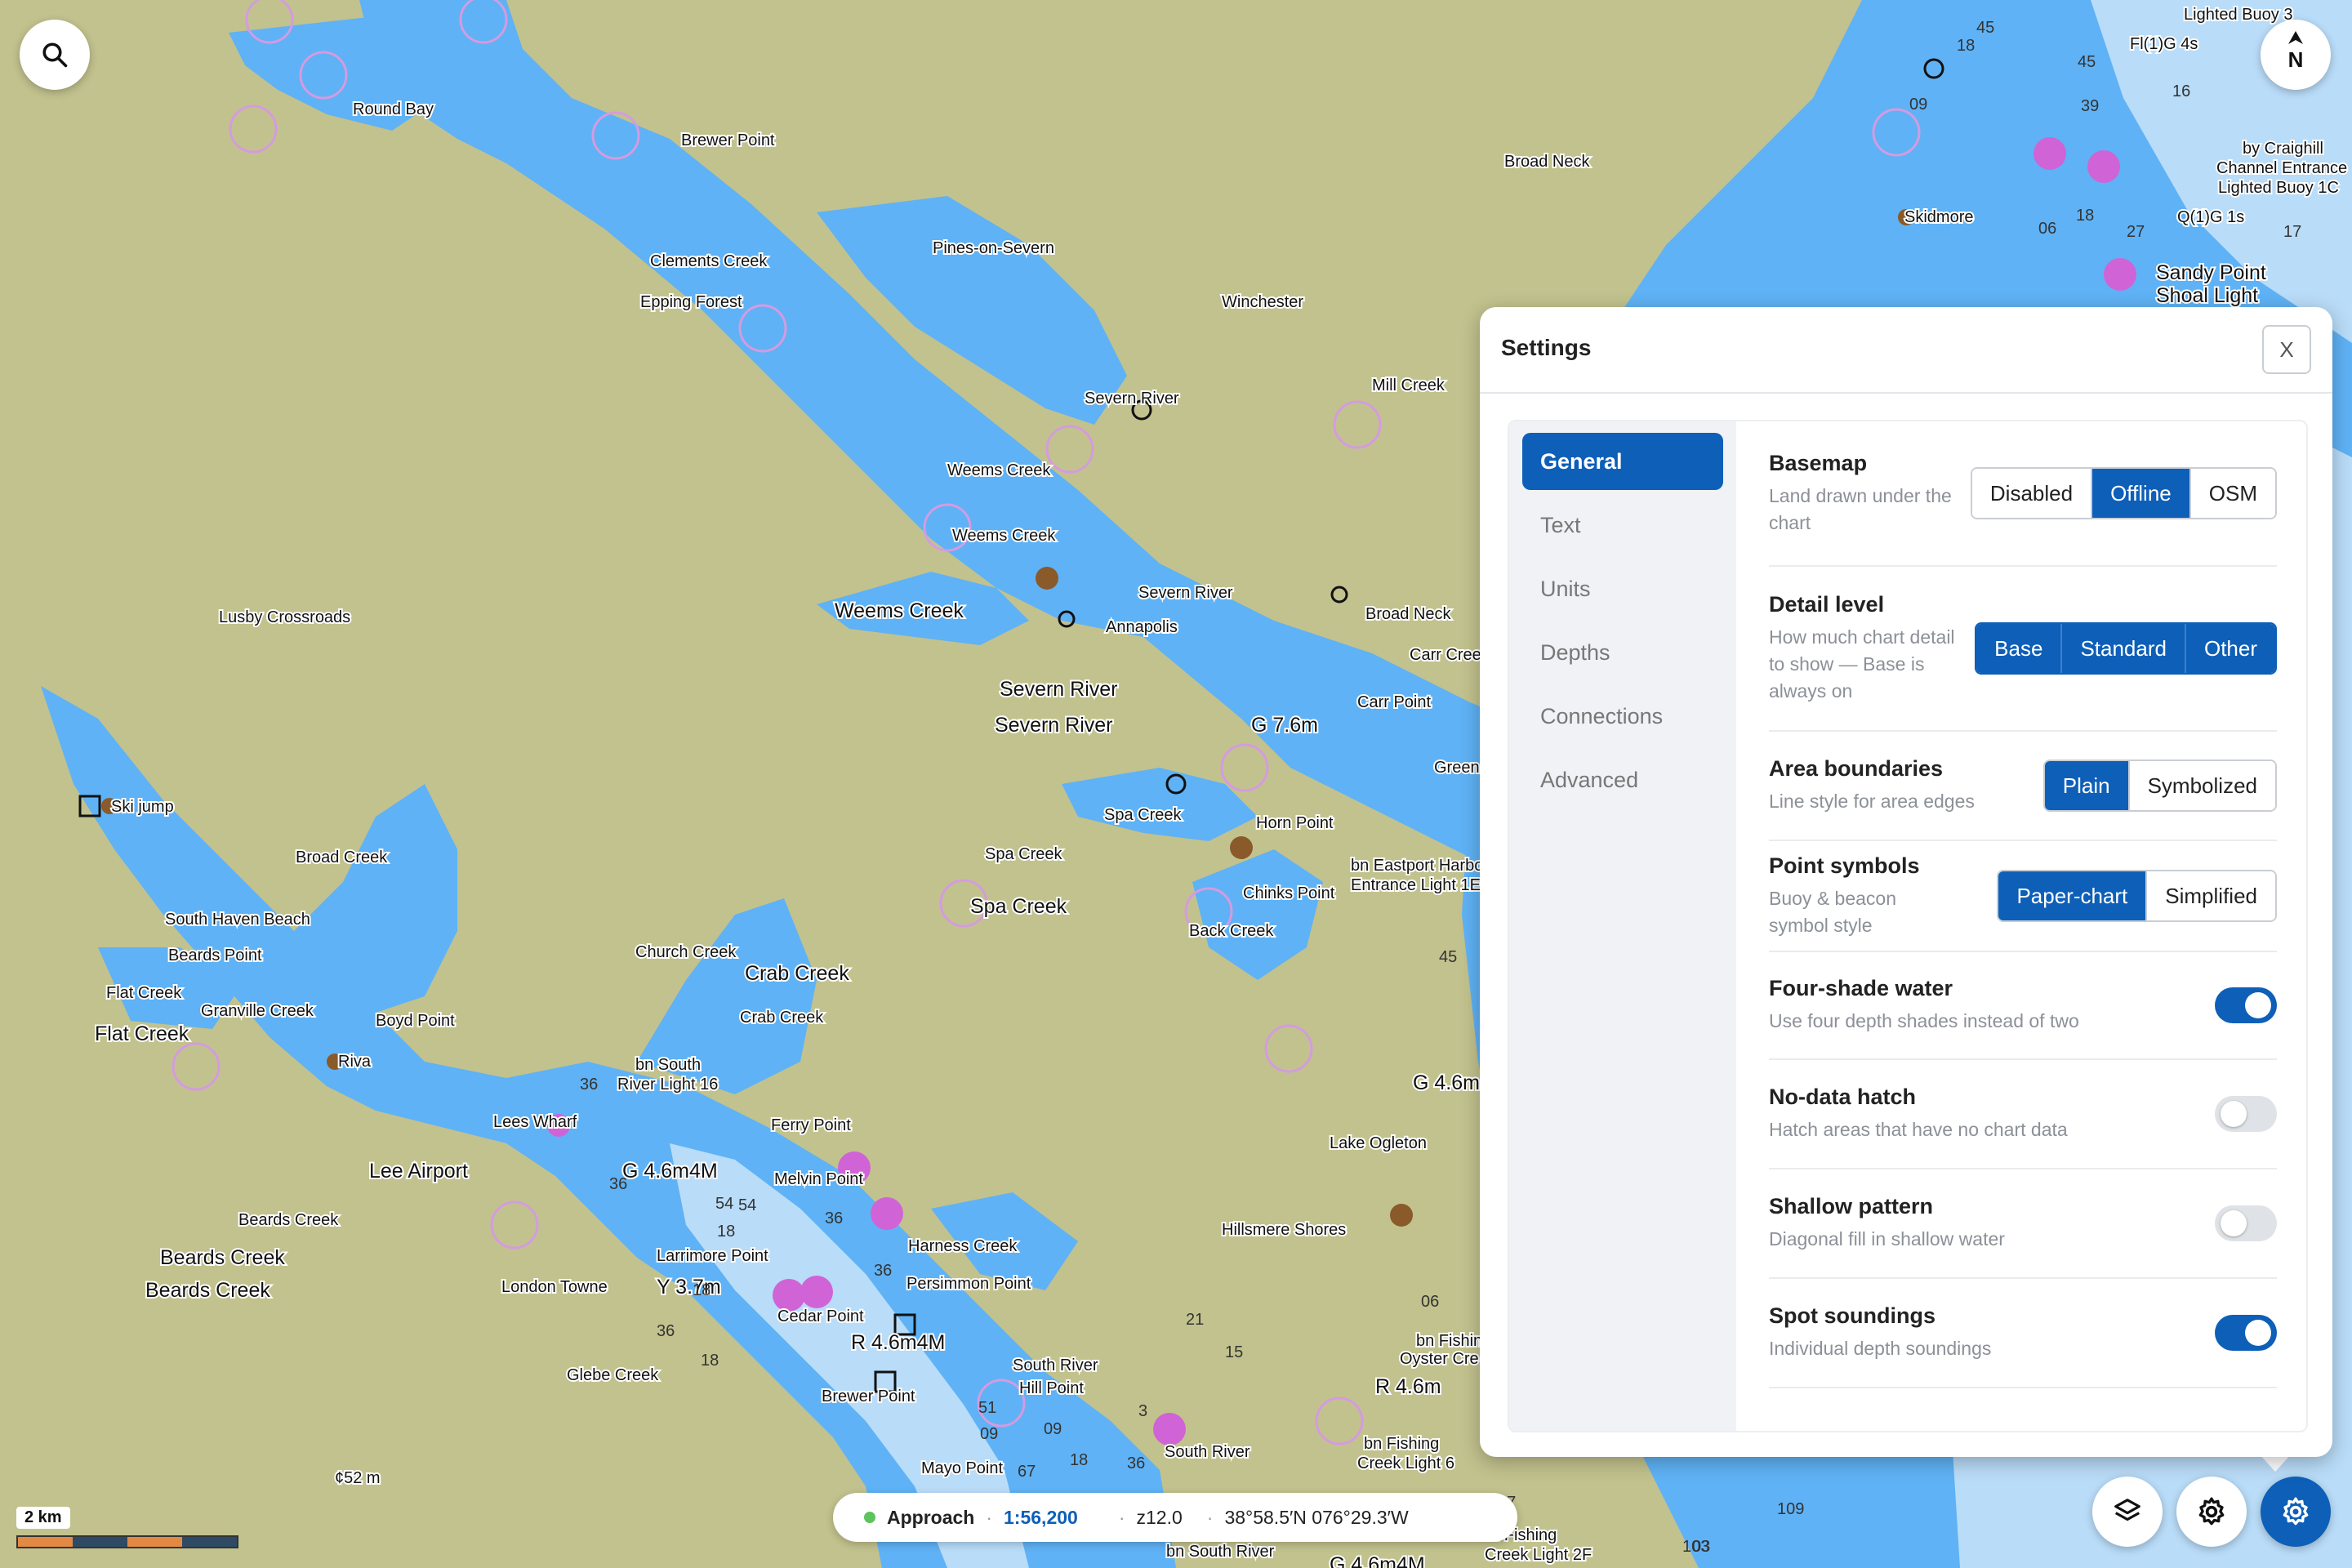 The width and height of the screenshot is (2352, 1568). I want to click on map-label: R 4.6m, so click(1408, 1386).